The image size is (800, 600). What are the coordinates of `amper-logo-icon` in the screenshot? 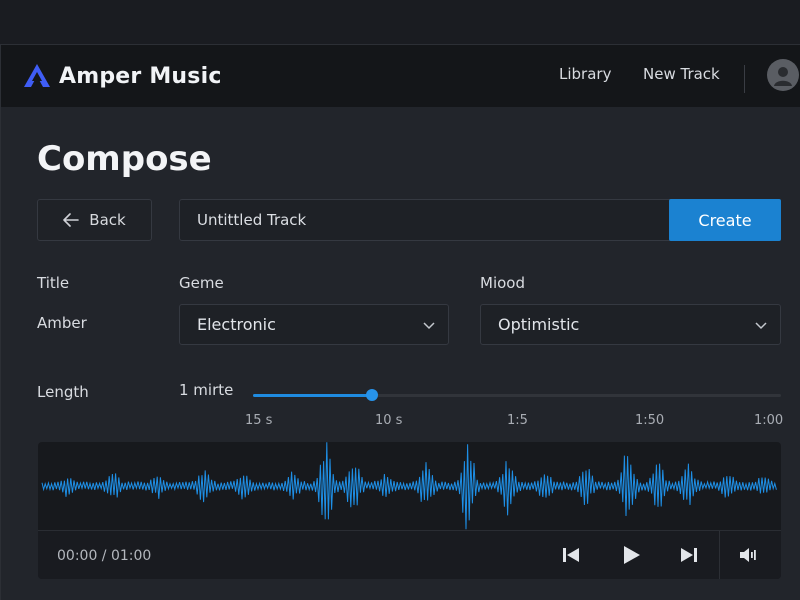 It's located at (37, 75).